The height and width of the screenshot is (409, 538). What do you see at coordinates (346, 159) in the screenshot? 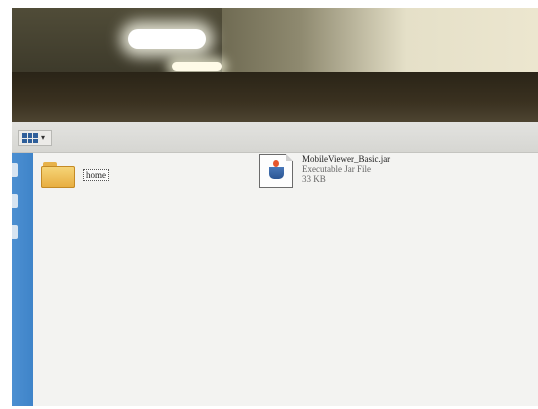
I see `file-name: MobileViewer_Basic.jar` at bounding box center [346, 159].